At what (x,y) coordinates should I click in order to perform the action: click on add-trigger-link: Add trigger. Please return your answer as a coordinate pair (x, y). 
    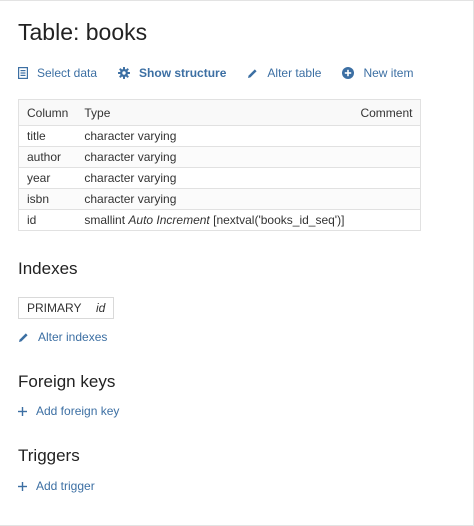
    Looking at the image, I should click on (56, 486).